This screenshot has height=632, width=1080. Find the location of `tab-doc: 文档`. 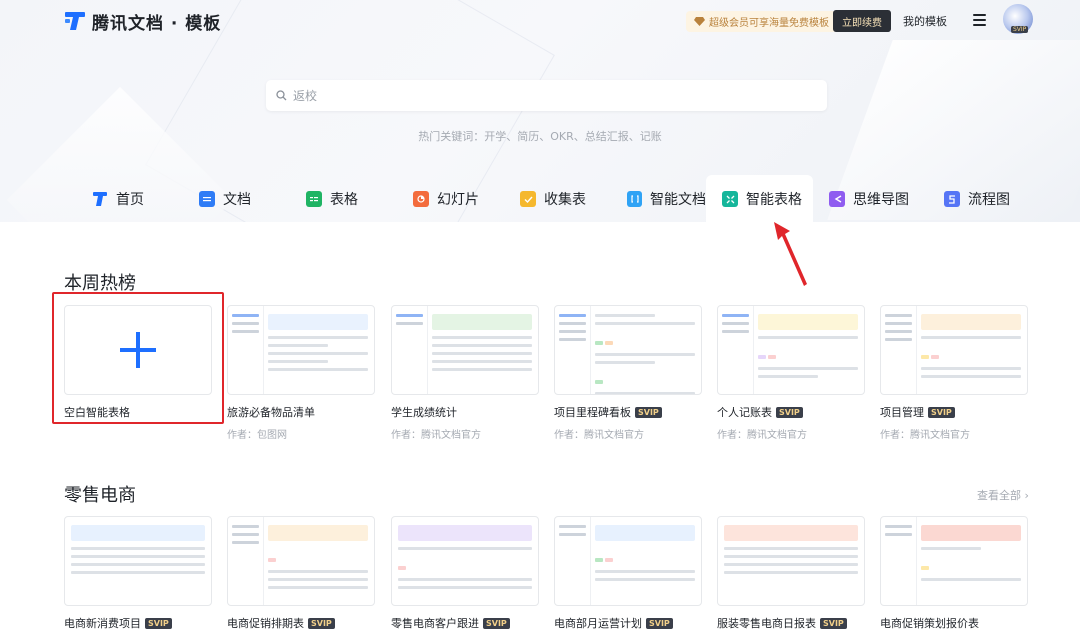

tab-doc: 文档 is located at coordinates (224, 199).